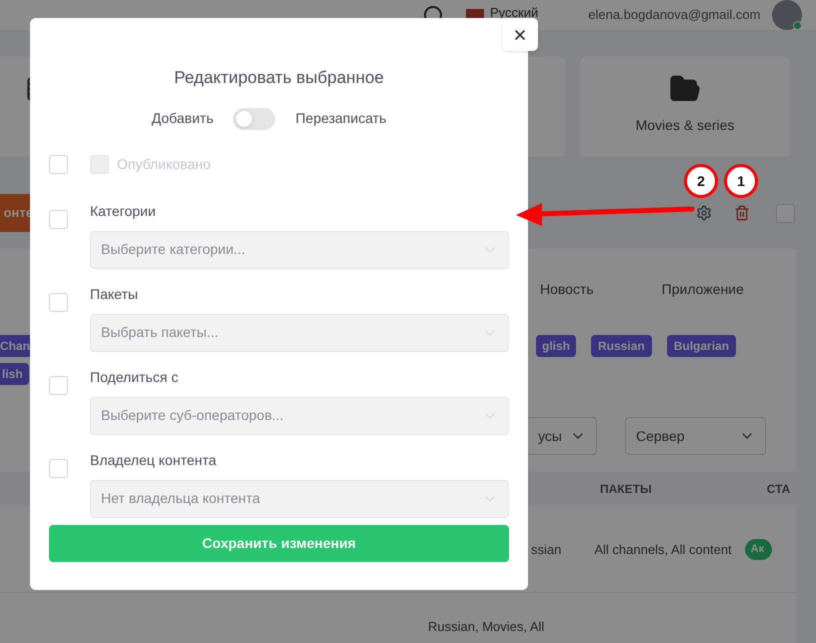 This screenshot has width=816, height=643. I want to click on category-card: Movies & series, so click(685, 107).